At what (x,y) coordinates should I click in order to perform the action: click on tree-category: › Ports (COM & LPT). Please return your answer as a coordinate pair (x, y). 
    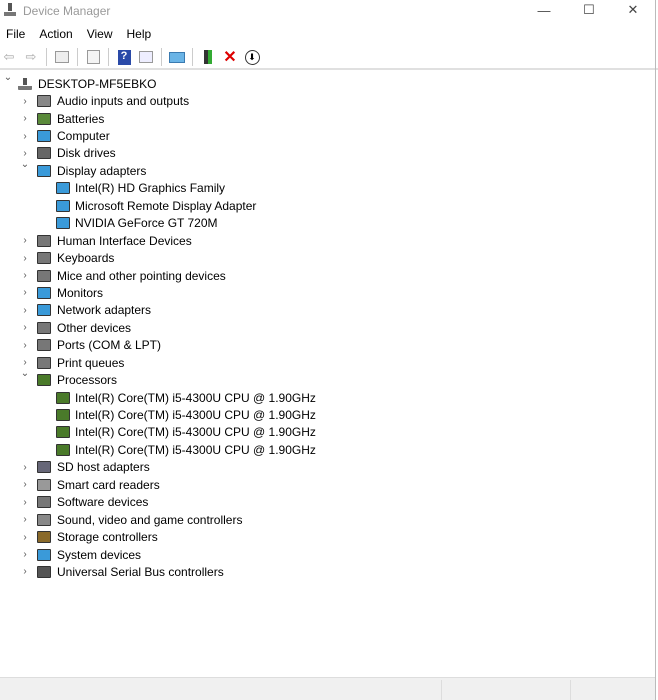
    Looking at the image, I should click on (327, 345).